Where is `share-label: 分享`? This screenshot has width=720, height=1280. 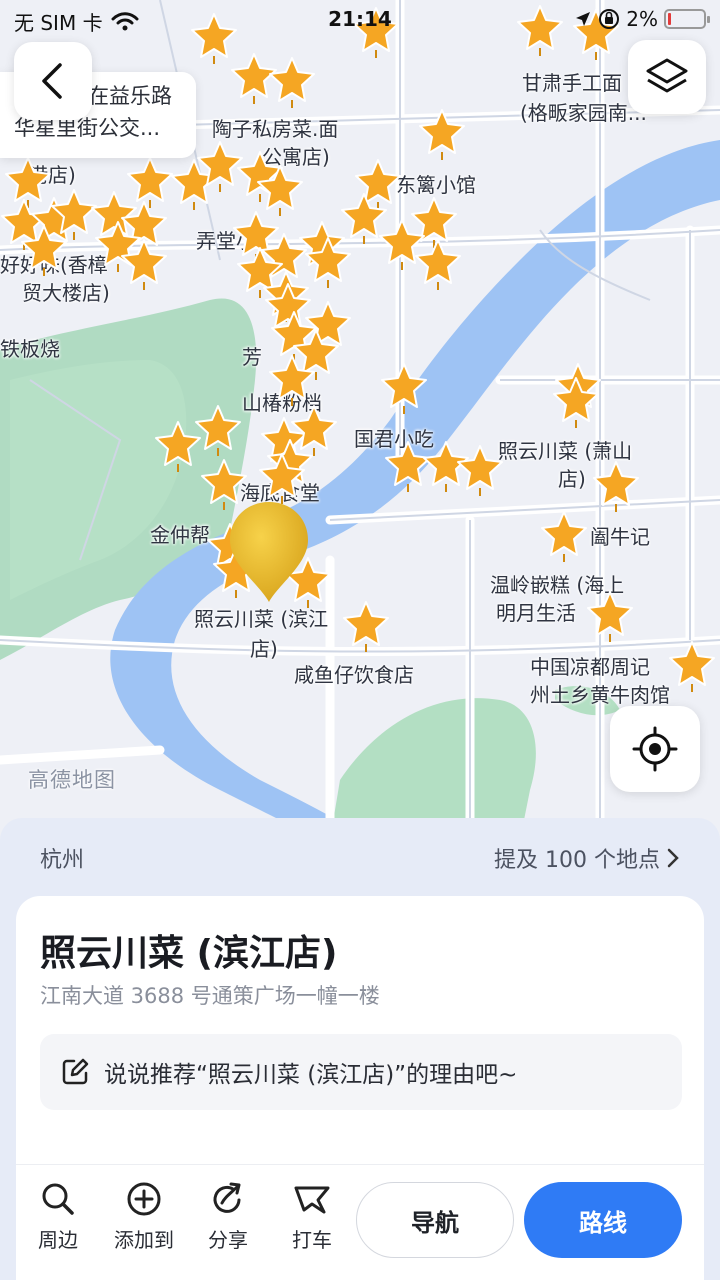
share-label: 分享 is located at coordinates (228, 1240).